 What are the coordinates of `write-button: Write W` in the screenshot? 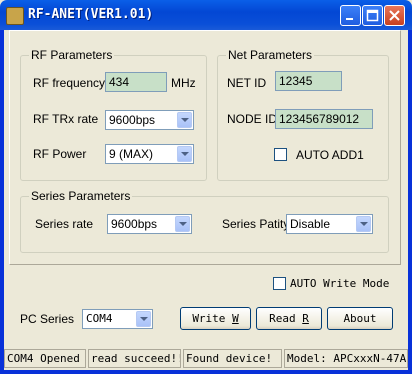 It's located at (215, 318).